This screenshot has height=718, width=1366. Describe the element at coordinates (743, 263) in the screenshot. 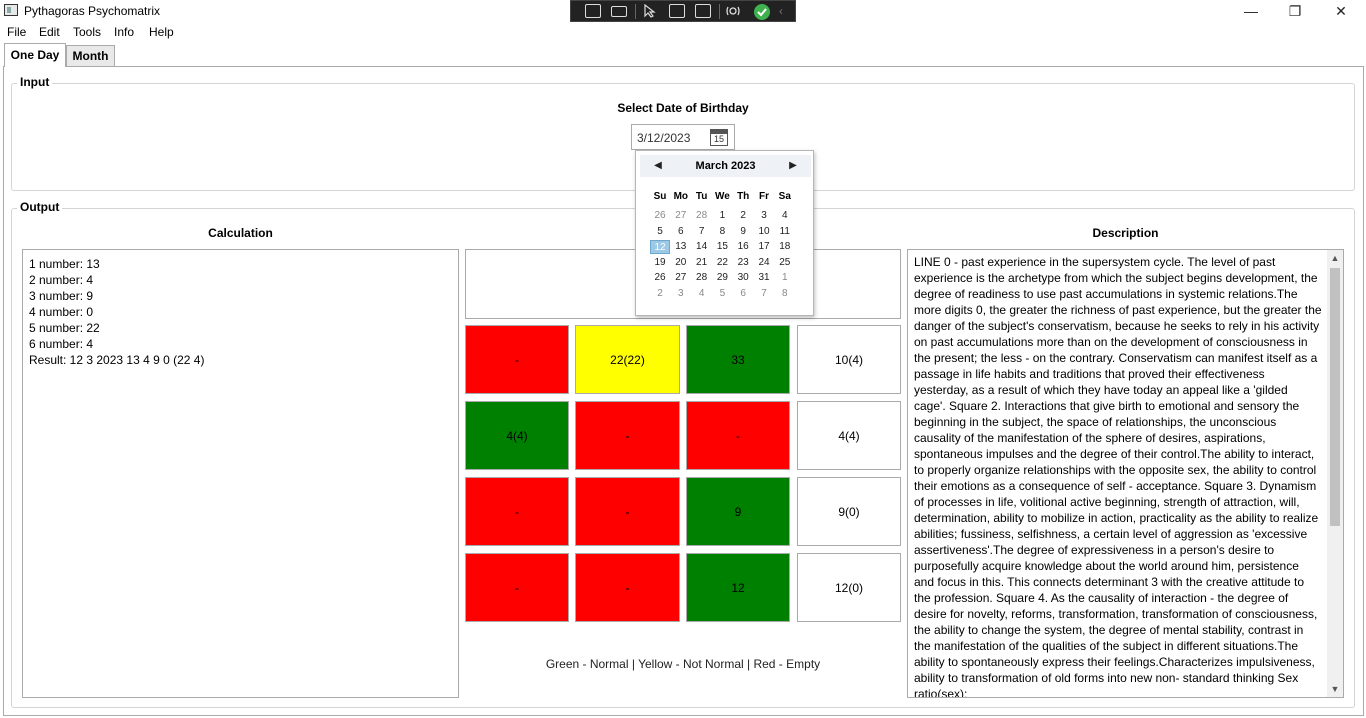

I see `calendar-day: 23` at that location.